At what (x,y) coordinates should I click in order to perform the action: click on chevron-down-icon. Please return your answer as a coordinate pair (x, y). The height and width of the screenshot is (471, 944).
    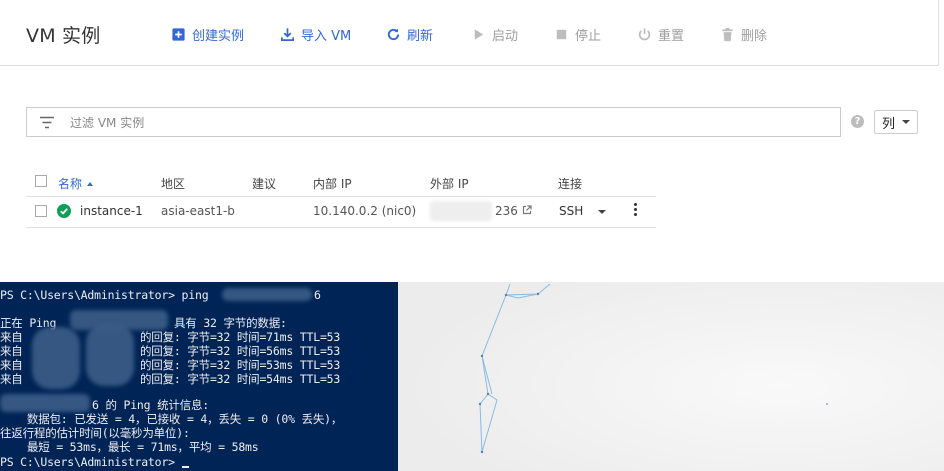
    Looking at the image, I should click on (906, 122).